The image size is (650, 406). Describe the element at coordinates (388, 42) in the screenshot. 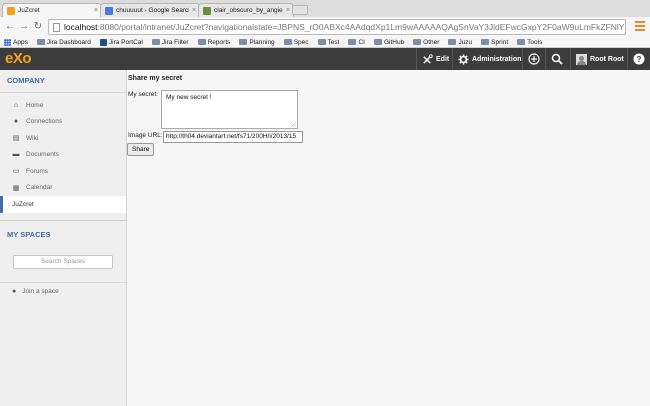

I see `bookmark-item: GitHub` at that location.